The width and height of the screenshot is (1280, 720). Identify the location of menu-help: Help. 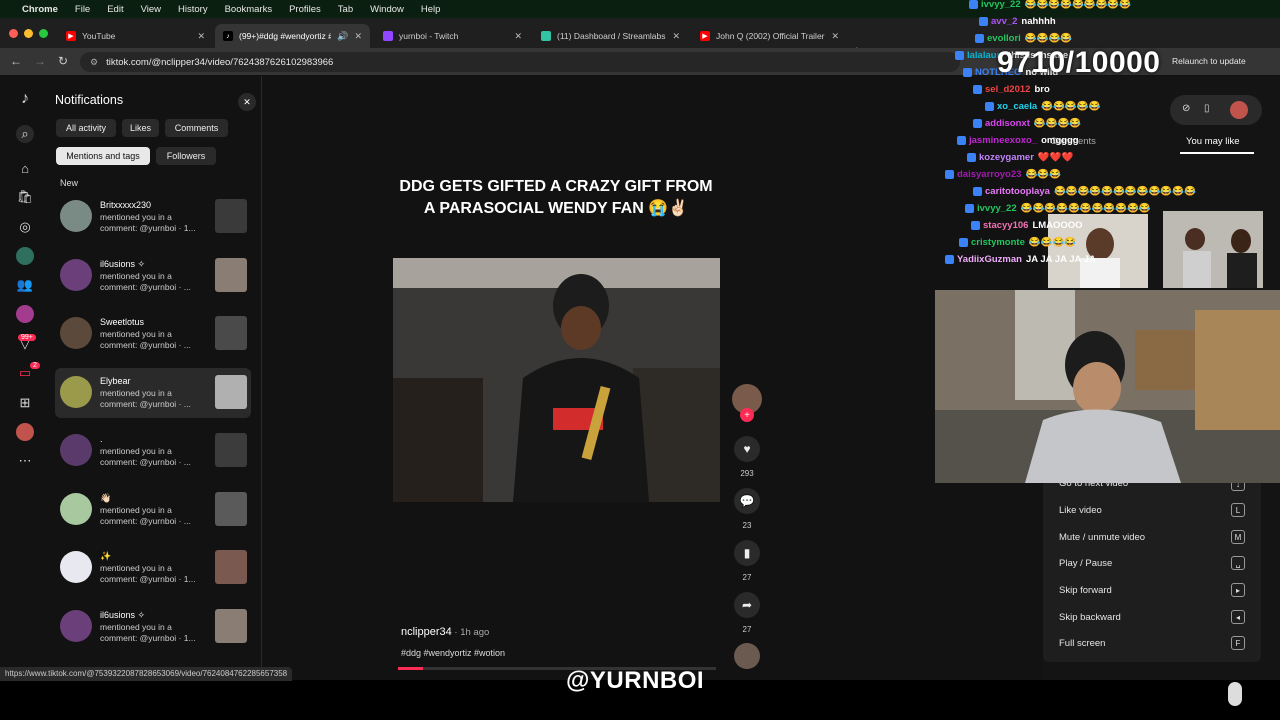
(431, 9).